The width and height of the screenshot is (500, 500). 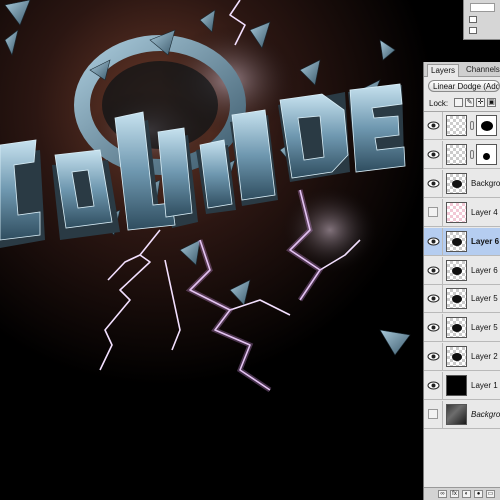 What do you see at coordinates (478, 494) in the screenshot?
I see `adjustment-icon: ●` at bounding box center [478, 494].